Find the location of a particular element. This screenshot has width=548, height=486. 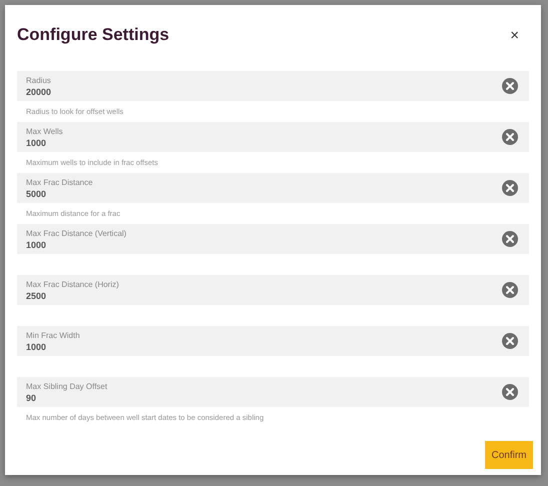

field-label: Min Frac Width is located at coordinates (53, 335).